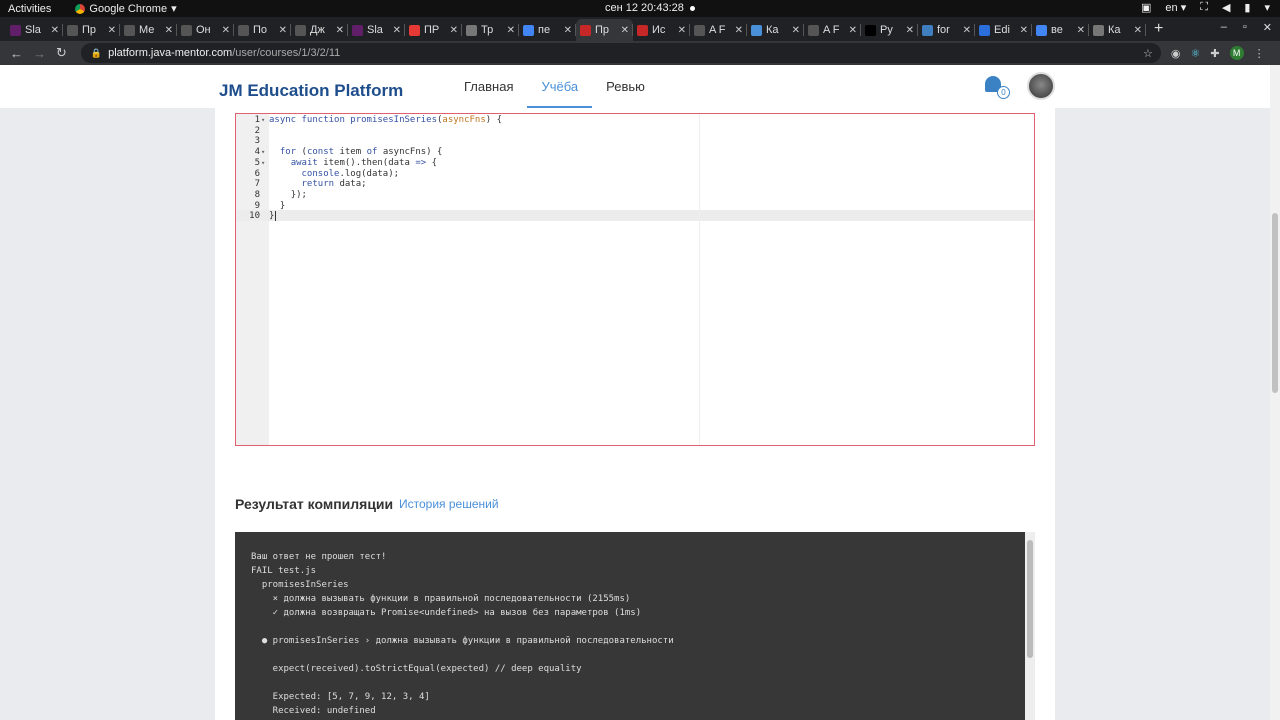 The width and height of the screenshot is (1280, 720). Describe the element at coordinates (772, 30) in the screenshot. I see `tab-title: Ка` at that location.